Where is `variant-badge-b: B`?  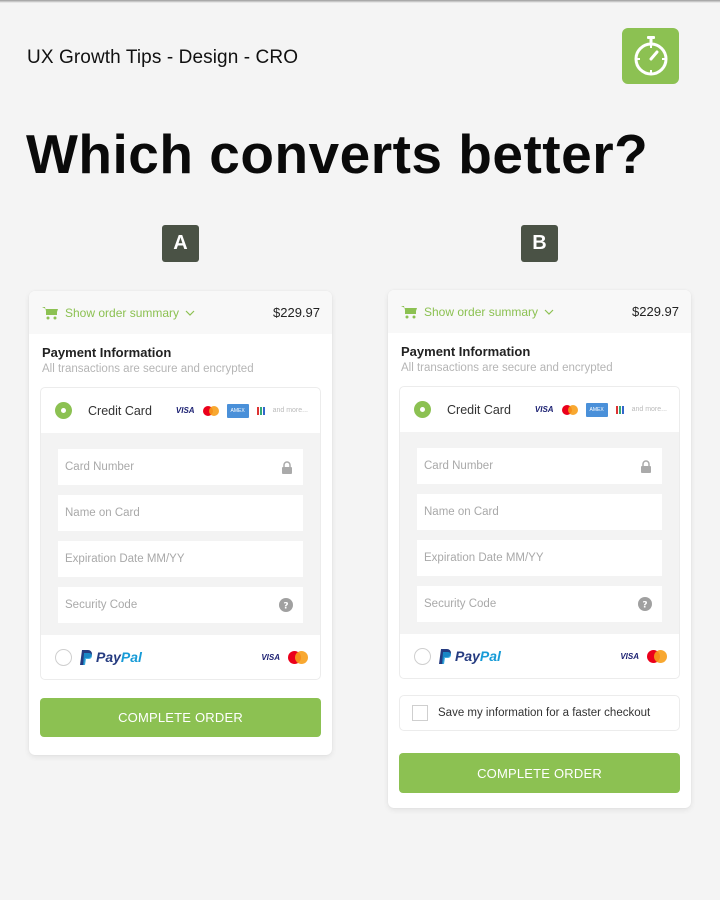 variant-badge-b: B is located at coordinates (539, 243).